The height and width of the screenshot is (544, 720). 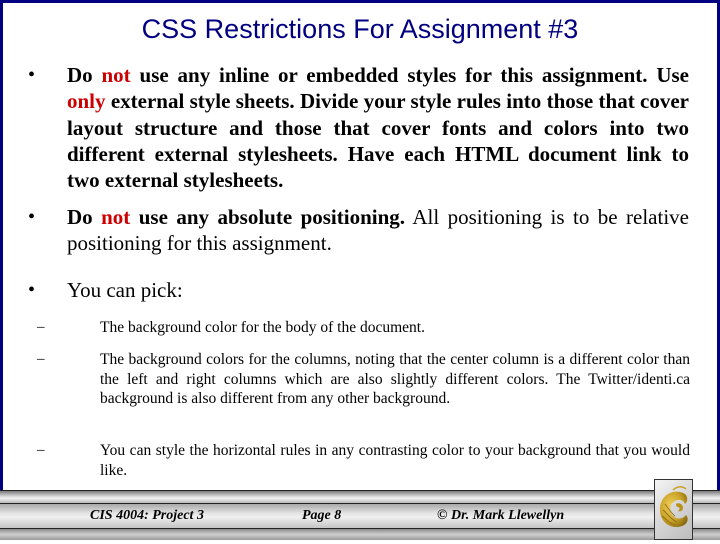 What do you see at coordinates (673, 507) in the screenshot?
I see `ucf-pegasus-logo-icon` at bounding box center [673, 507].